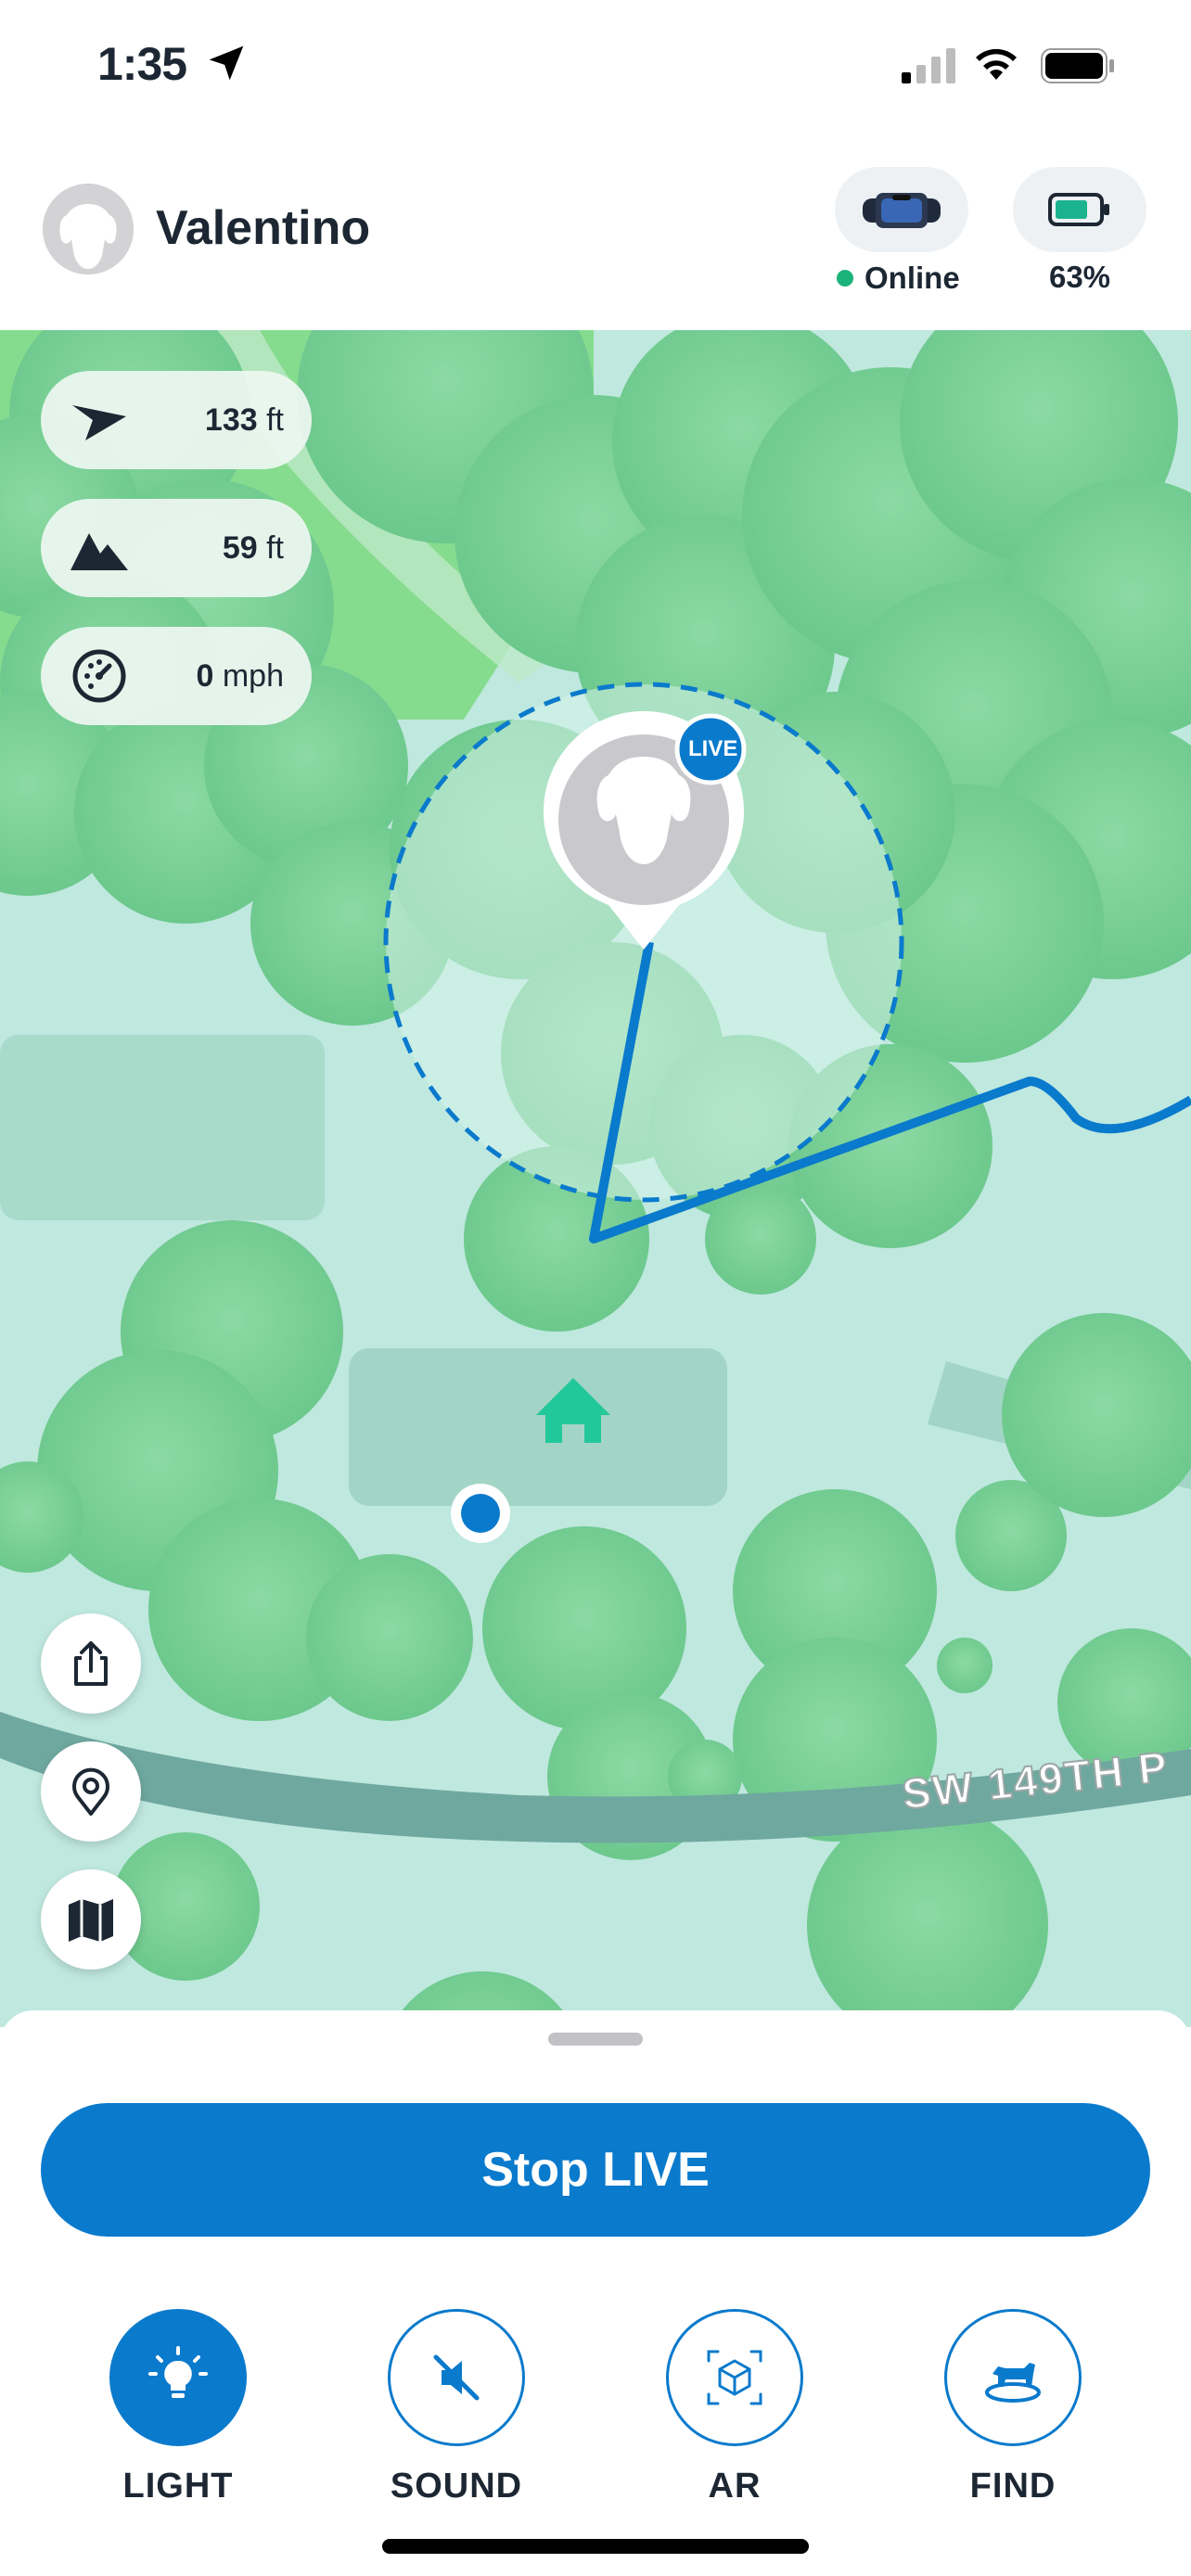 The image size is (1191, 2576). Describe the element at coordinates (929, 66) in the screenshot. I see `cellular-signal-icon` at that location.